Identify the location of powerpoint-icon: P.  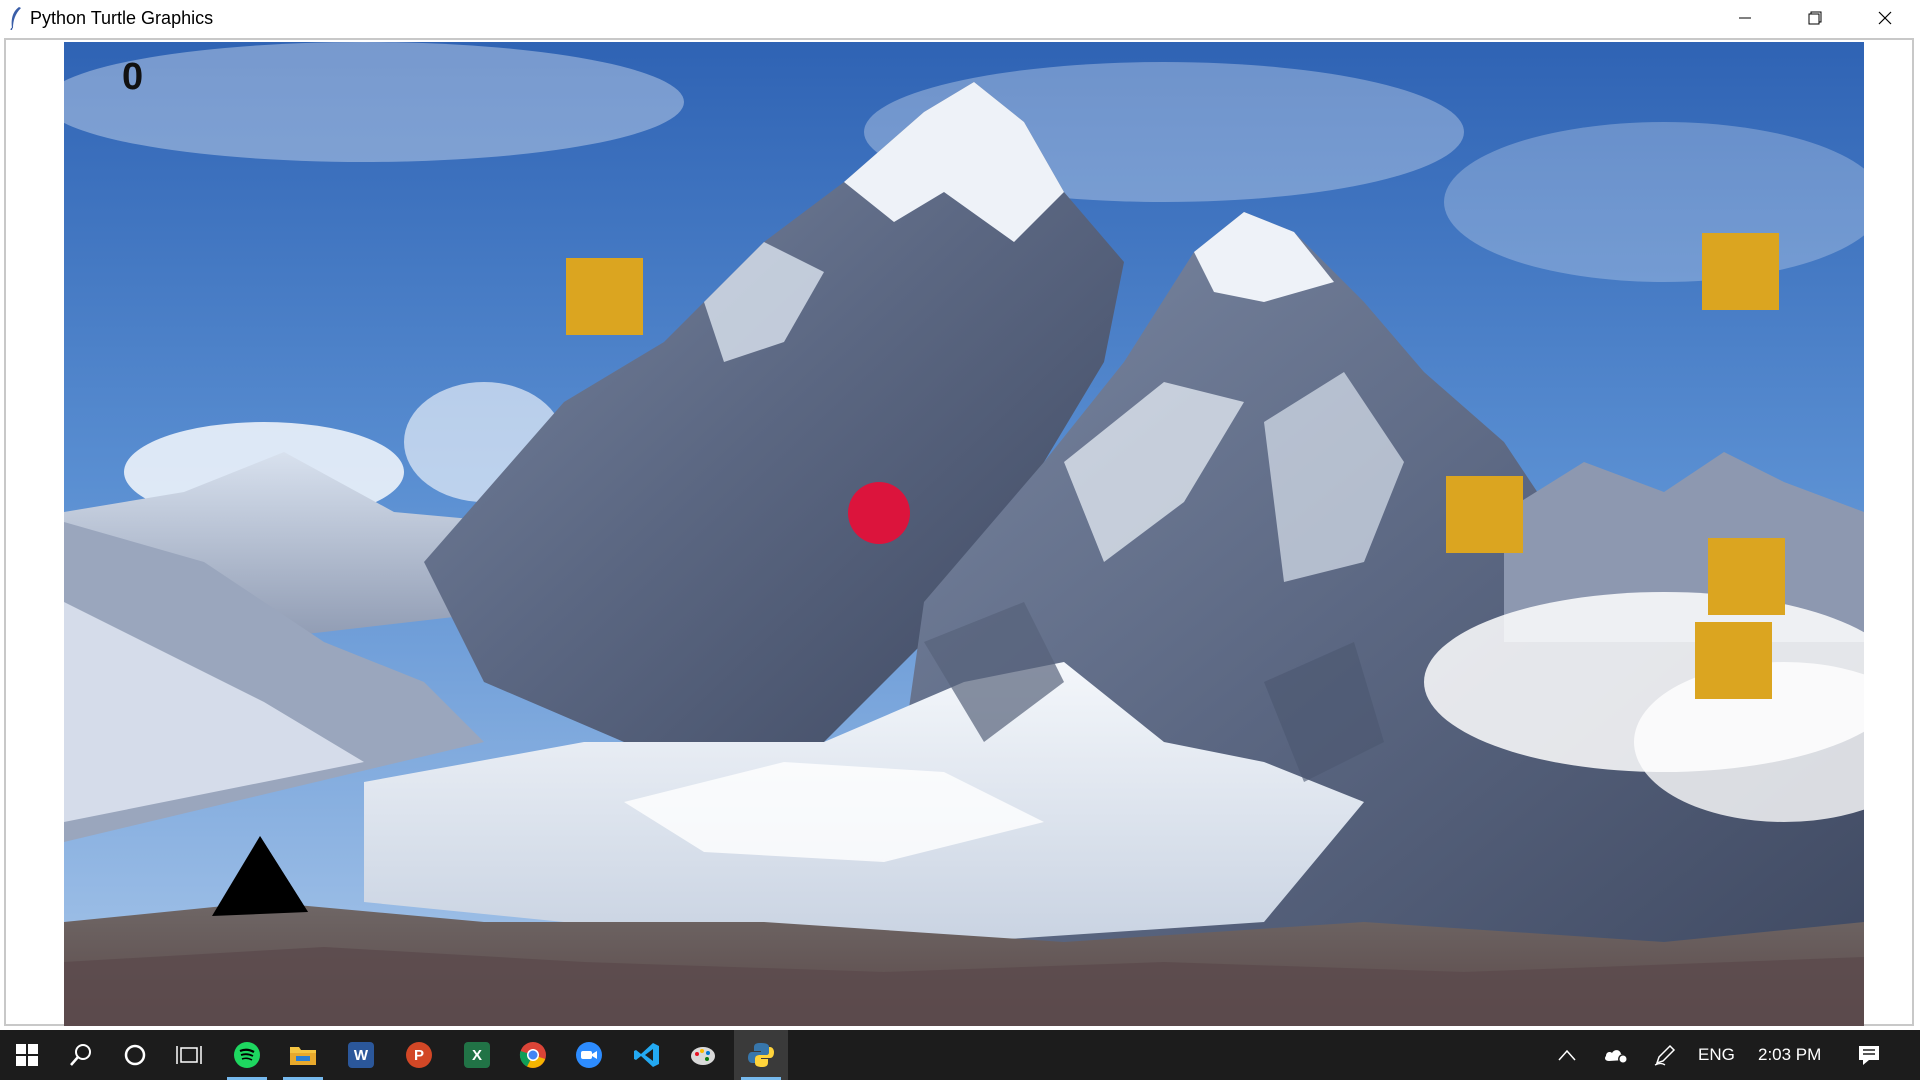
(419, 1055).